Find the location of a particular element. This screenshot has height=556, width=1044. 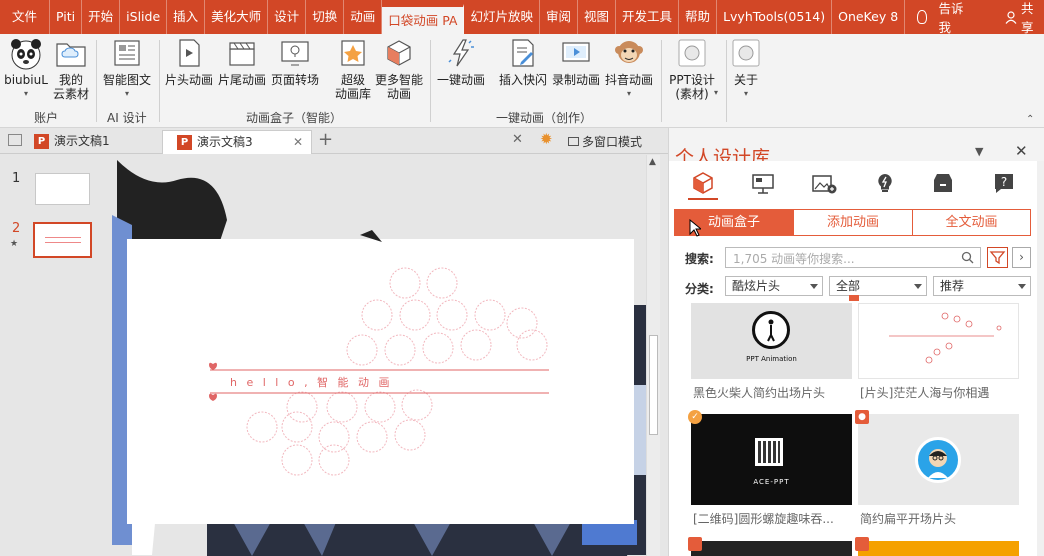

douyin-animation-button: 抖音动画 ▾ is located at coordinates (629, 69).